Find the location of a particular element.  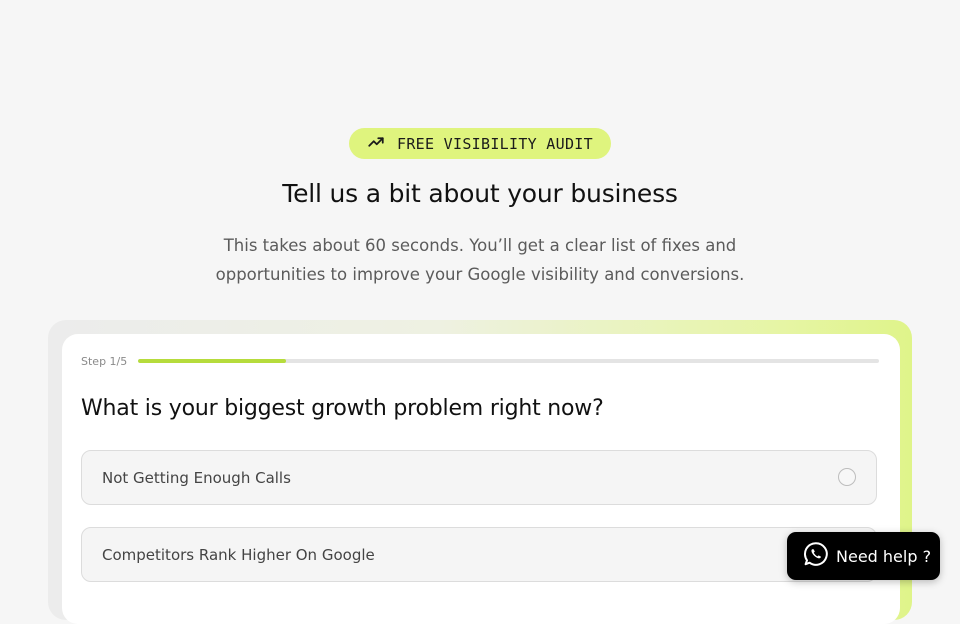

option-not-enough-calls: Not Getting Enough Calls is located at coordinates (479, 477).